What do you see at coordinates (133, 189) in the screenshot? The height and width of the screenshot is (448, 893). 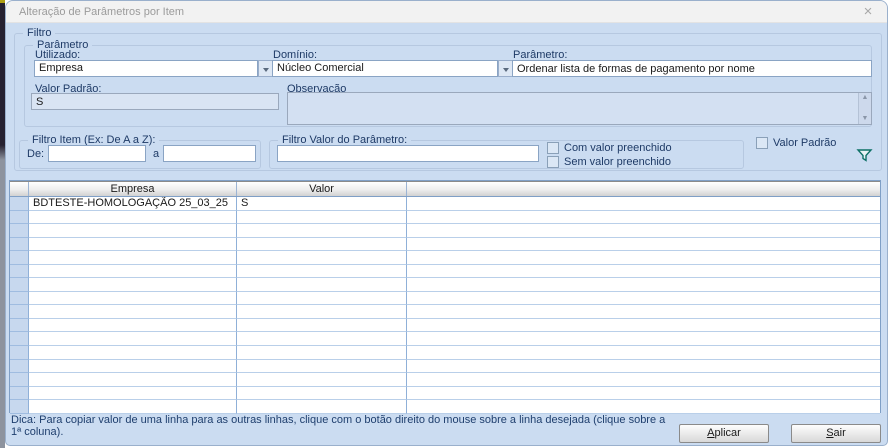 I see `table-header-empresa: Empresa` at bounding box center [133, 189].